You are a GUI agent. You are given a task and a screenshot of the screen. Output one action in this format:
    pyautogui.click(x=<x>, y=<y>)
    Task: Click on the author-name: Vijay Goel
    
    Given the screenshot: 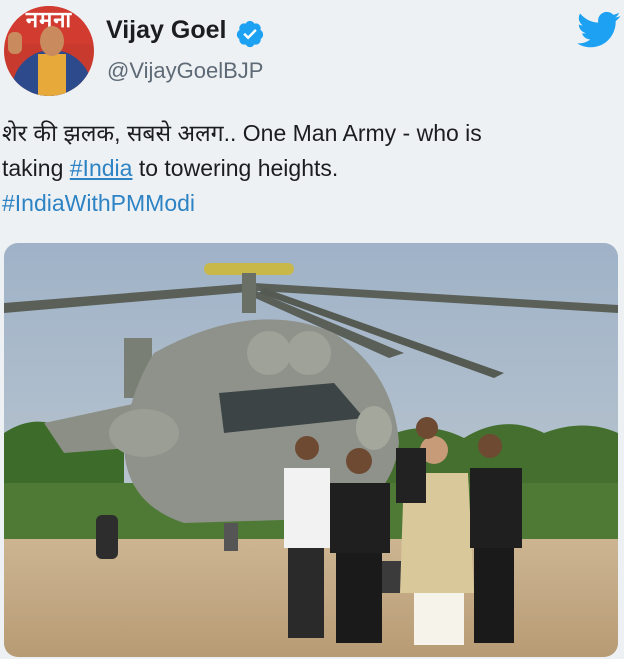 What is the action you would take?
    pyautogui.click(x=166, y=30)
    